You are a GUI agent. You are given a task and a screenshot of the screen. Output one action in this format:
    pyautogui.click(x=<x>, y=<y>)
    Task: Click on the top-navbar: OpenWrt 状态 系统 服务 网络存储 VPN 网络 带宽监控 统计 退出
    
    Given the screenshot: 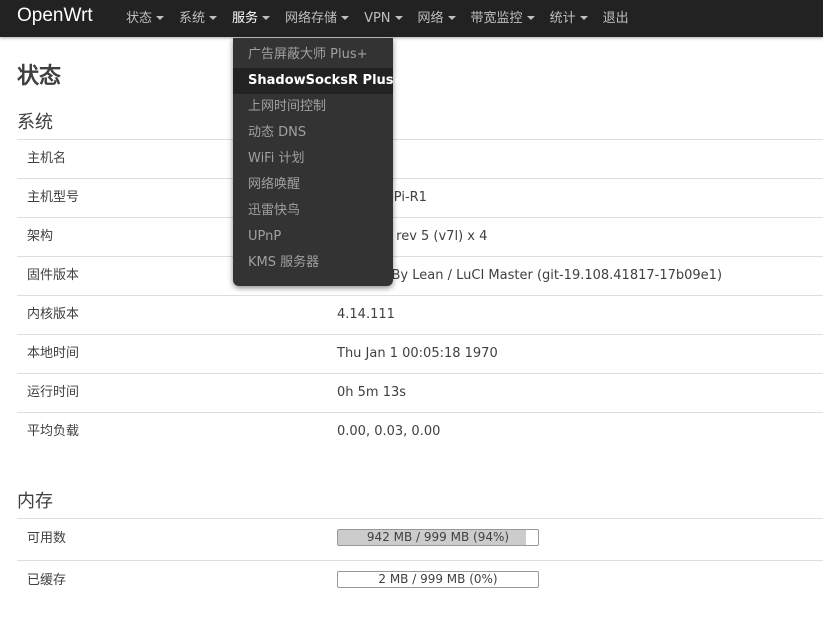 What is the action you would take?
    pyautogui.click(x=411, y=18)
    